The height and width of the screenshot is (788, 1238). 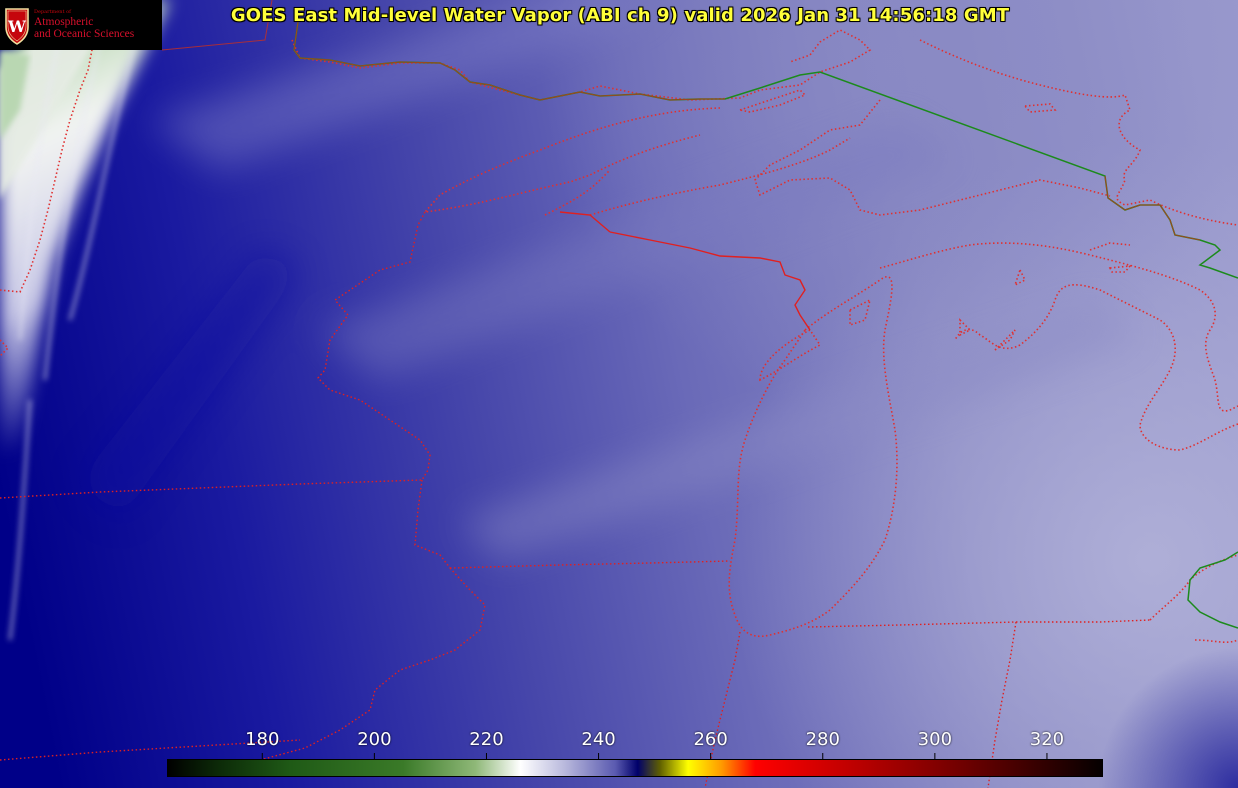 I want to click on colorbar-tick-label: 200, so click(x=374, y=739).